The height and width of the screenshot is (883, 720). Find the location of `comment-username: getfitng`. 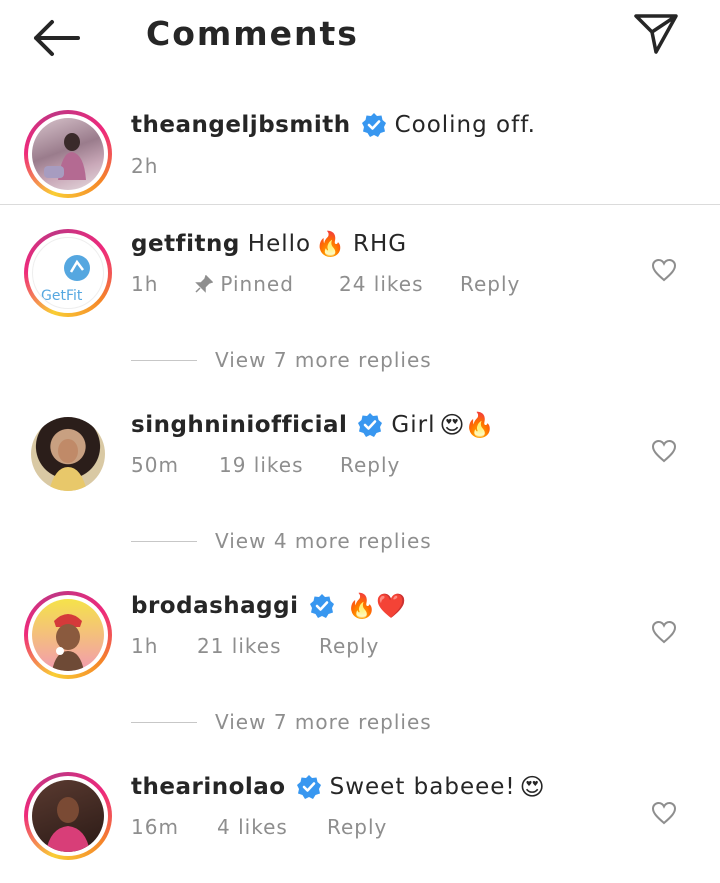

comment-username: getfitng is located at coordinates (185, 244).